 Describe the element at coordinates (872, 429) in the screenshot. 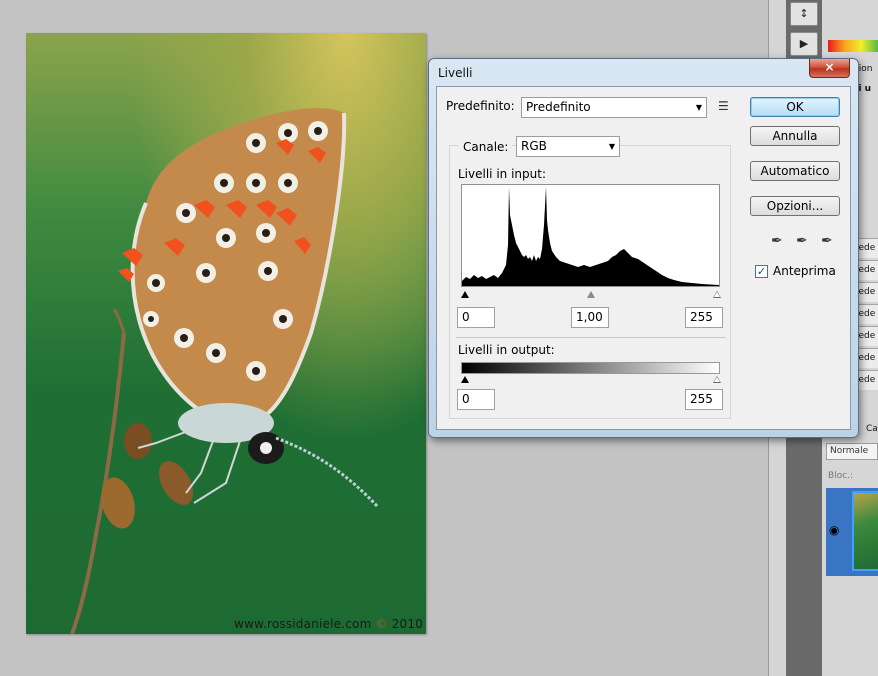

I see `channels-tab: Ca` at that location.